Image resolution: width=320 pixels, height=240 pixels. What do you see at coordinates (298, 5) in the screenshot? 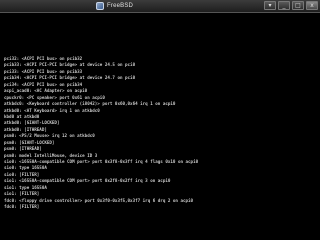
I see `maximize-button: □` at bounding box center [298, 5].